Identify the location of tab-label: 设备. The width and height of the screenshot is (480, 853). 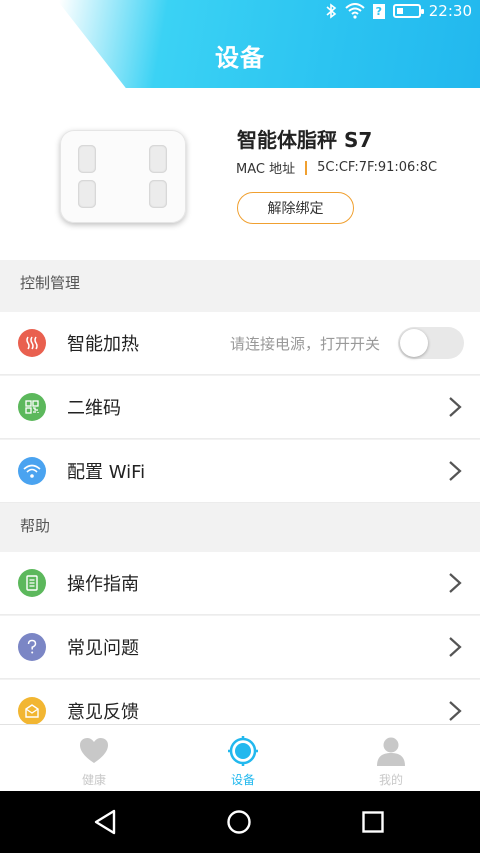
(242, 780).